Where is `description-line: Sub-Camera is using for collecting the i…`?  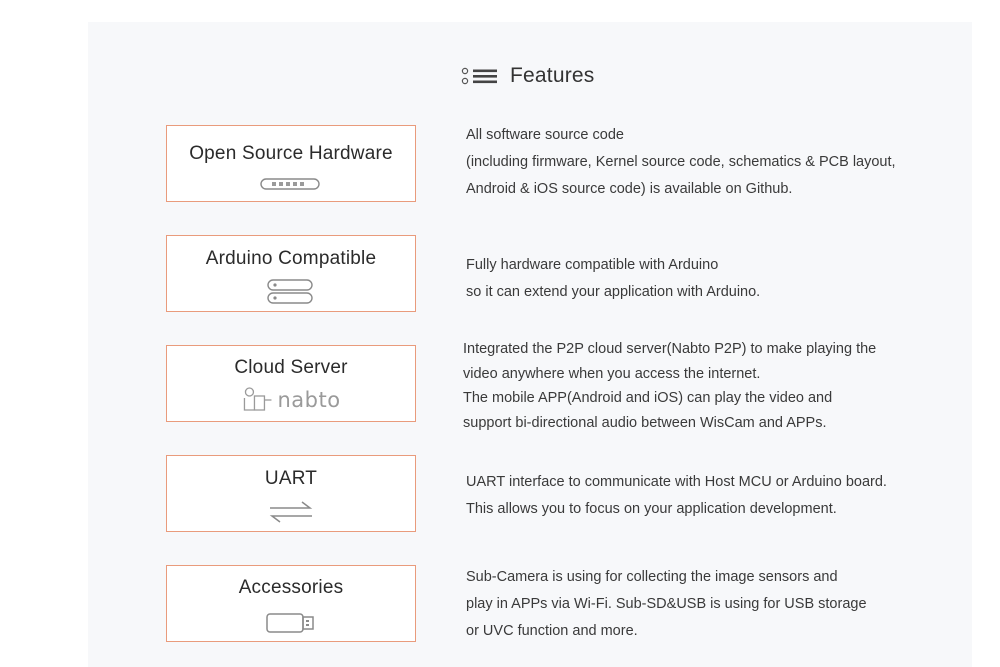
description-line: Sub-Camera is using for collecting the i… is located at coordinates (652, 577).